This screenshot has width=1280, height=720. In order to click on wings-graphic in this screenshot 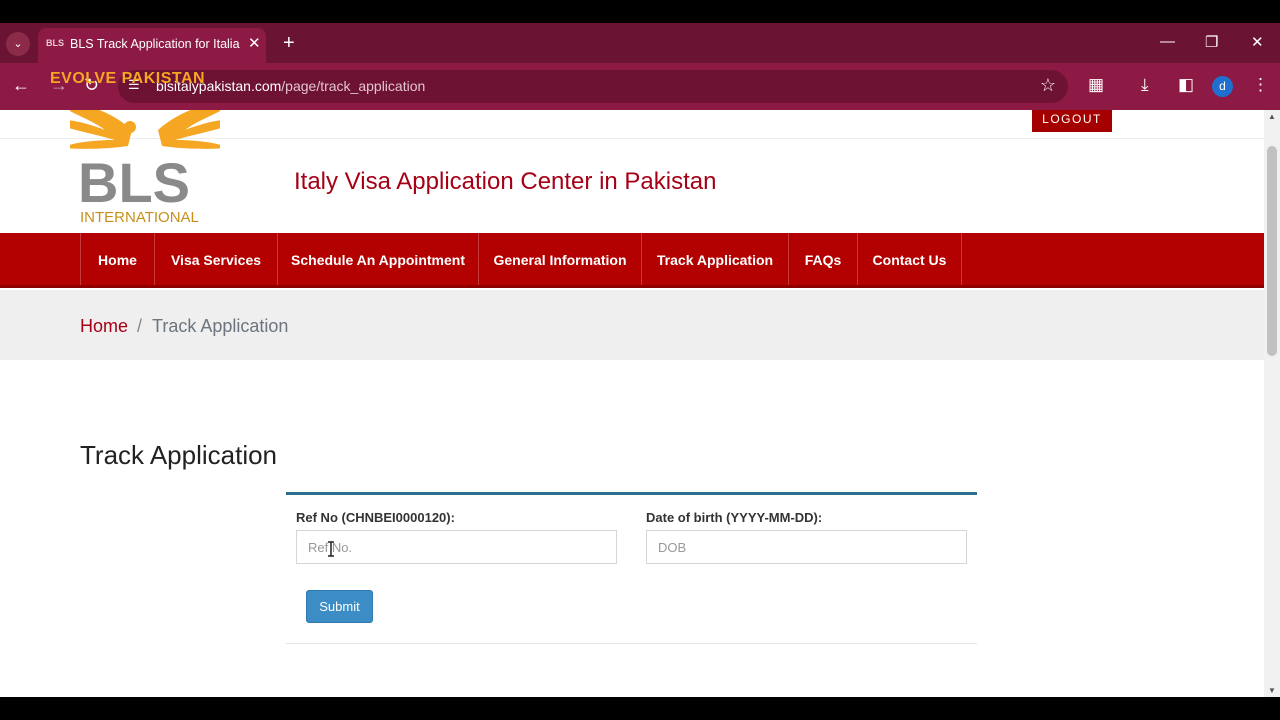, I will do `click(145, 129)`.